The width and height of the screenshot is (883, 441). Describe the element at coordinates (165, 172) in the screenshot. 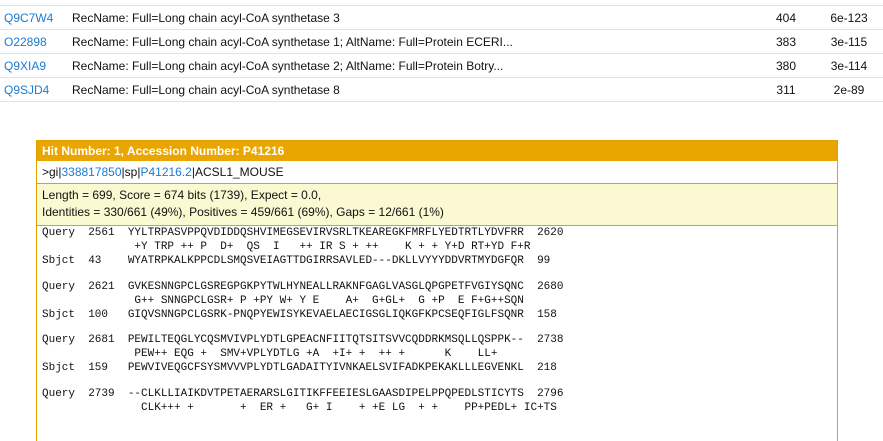

I see `sp-accession-link: P41216.2` at that location.